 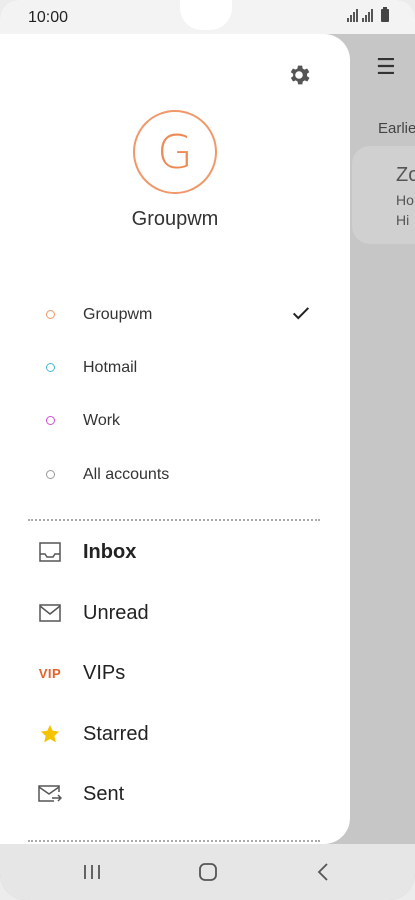 What do you see at coordinates (386, 67) in the screenshot?
I see `menu-icon: ☰` at bounding box center [386, 67].